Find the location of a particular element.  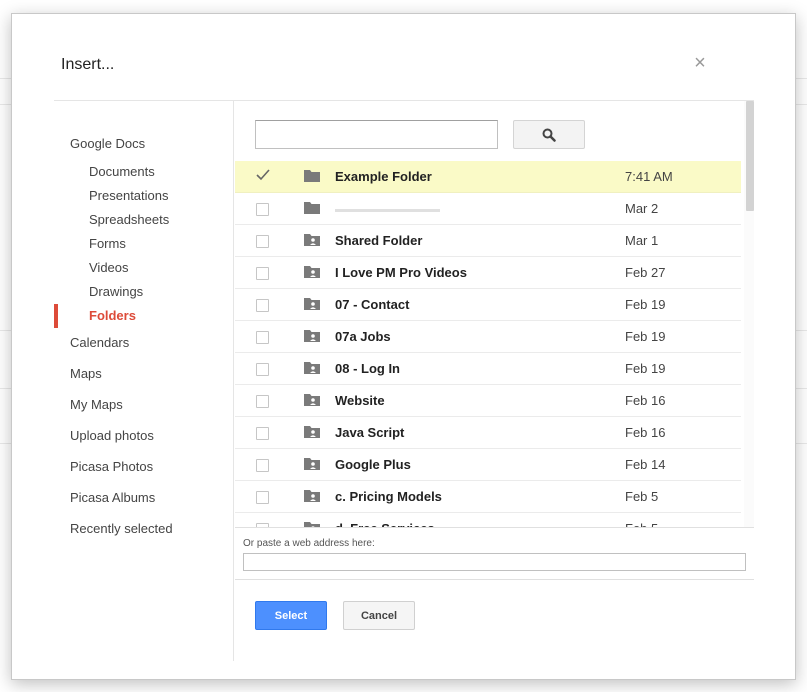

list-item: Mar 2 is located at coordinates (488, 209).